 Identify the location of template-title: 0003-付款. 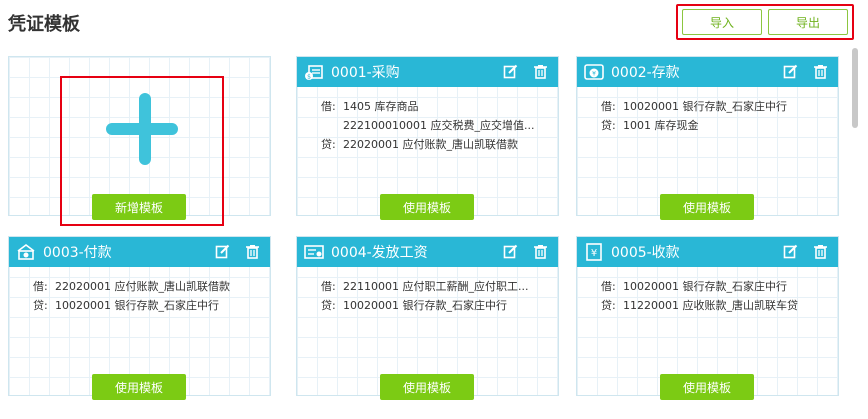
(77, 253).